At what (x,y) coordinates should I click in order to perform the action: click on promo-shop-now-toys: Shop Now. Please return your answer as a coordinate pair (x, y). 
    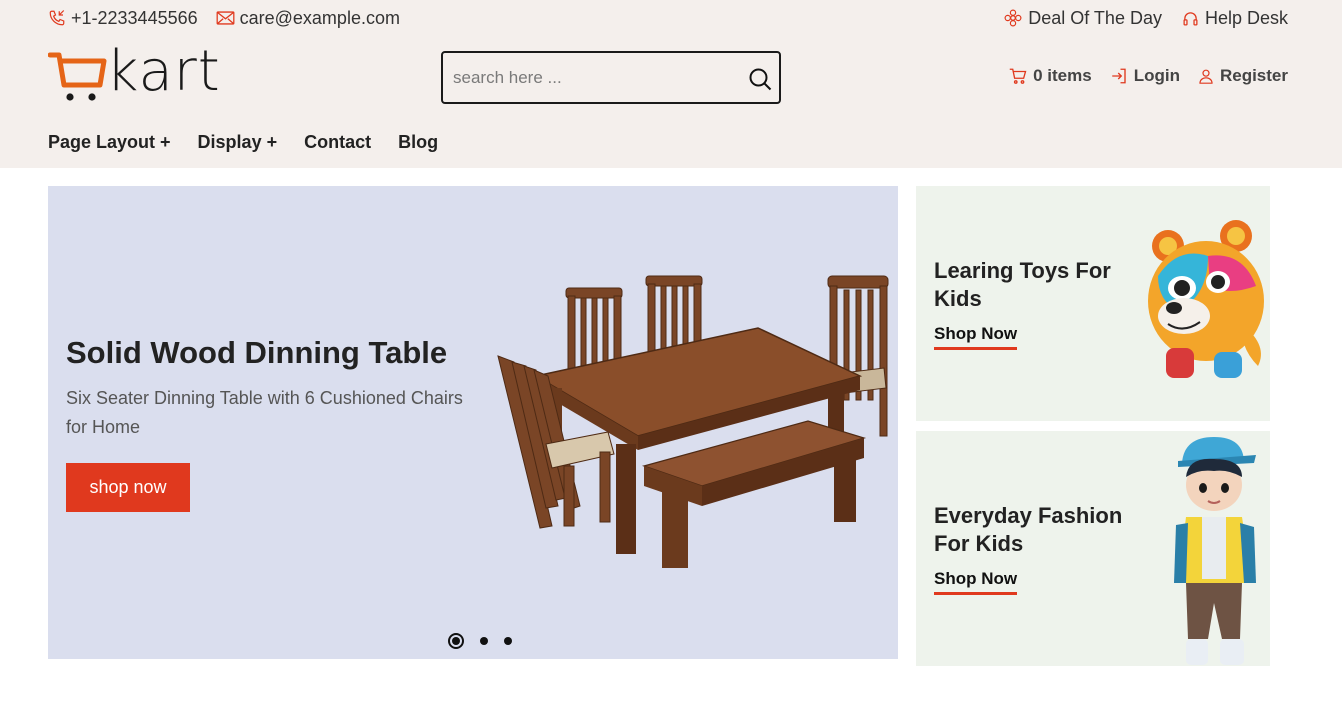
    Looking at the image, I should click on (976, 337).